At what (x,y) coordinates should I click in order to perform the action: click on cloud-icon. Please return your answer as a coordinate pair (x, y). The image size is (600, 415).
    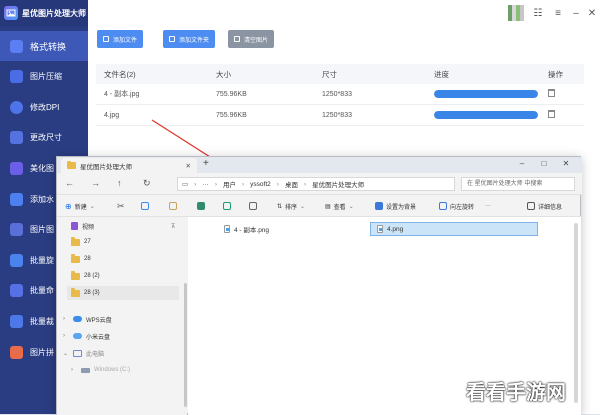
    Looking at the image, I should click on (77, 319).